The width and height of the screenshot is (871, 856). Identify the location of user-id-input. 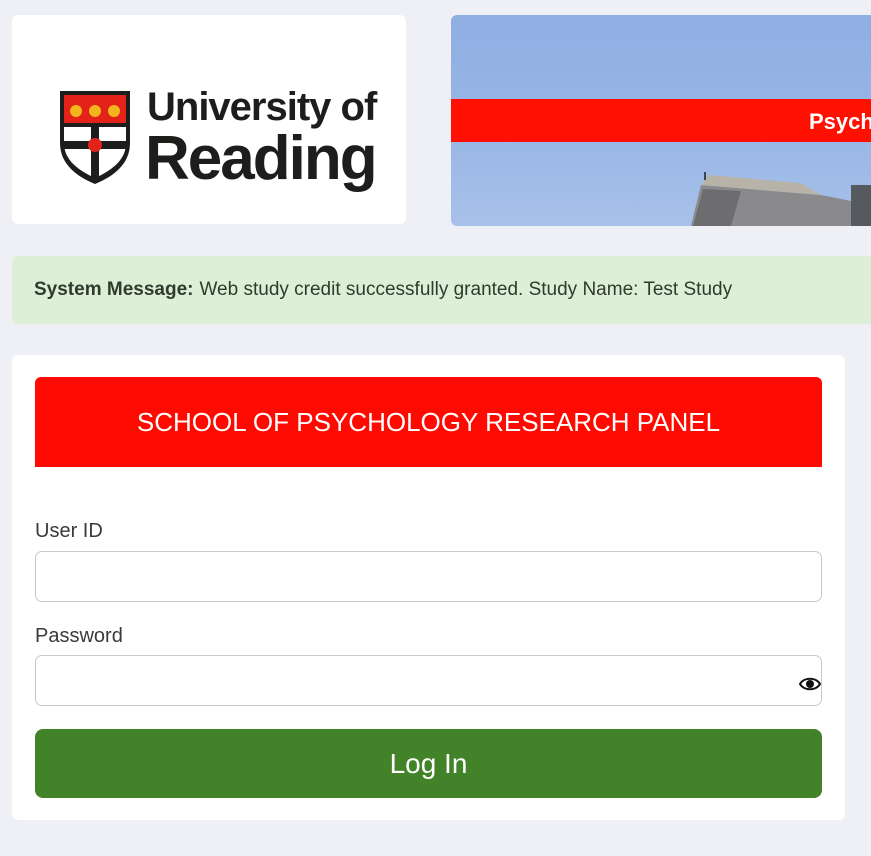
(428, 576).